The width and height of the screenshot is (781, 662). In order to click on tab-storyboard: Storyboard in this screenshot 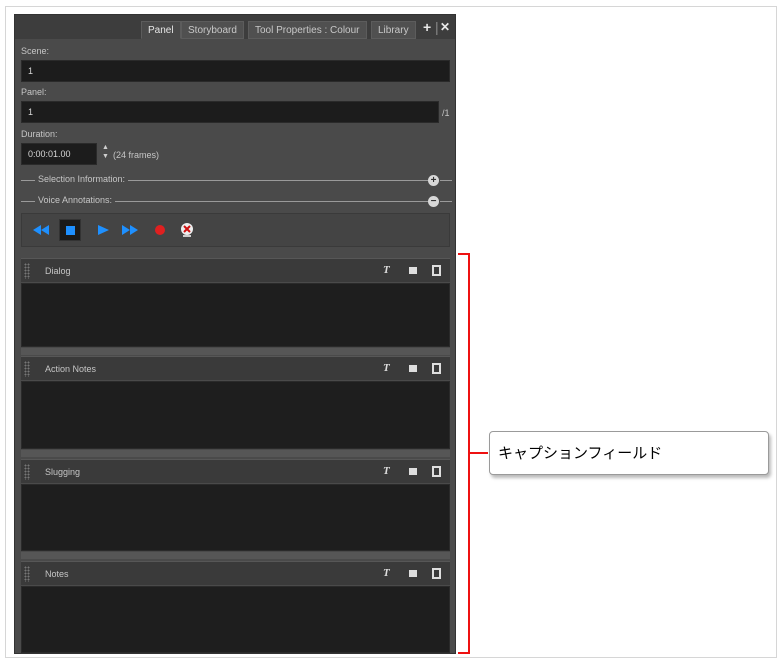, I will do `click(212, 30)`.